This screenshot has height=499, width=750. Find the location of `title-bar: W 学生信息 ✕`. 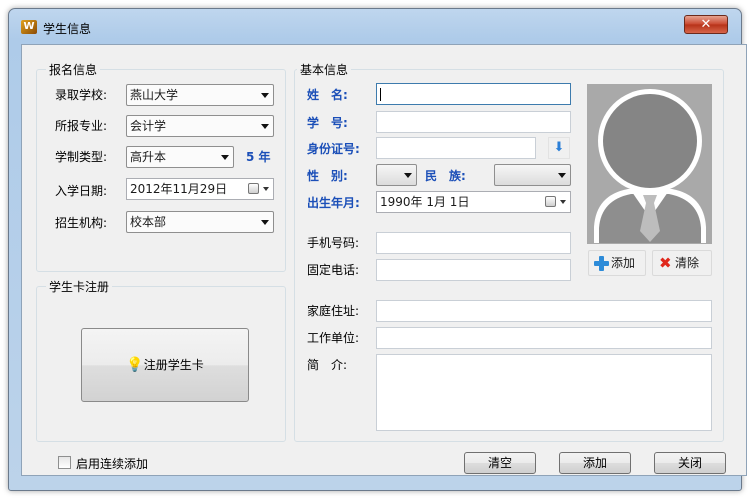

title-bar: W 学生信息 ✕ is located at coordinates (375, 22).